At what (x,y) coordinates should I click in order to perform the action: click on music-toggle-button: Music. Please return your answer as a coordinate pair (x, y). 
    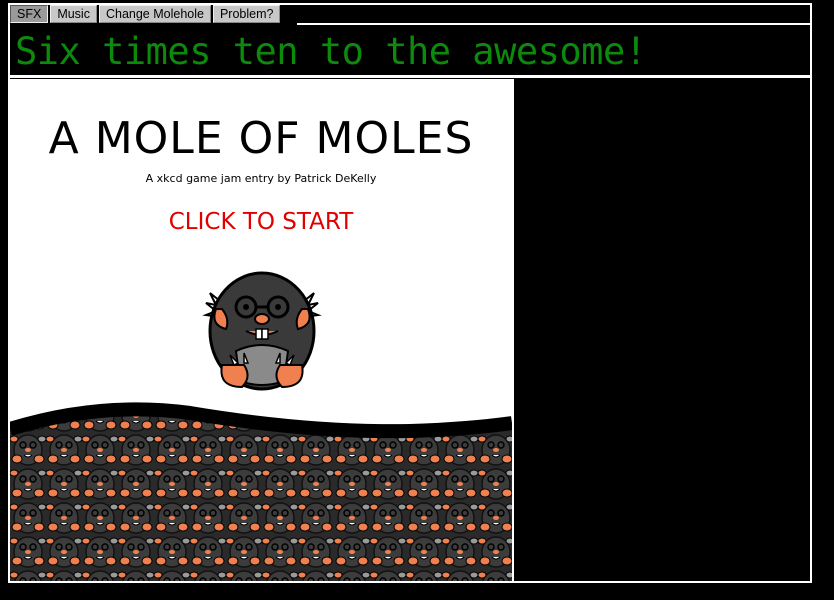
    Looking at the image, I should click on (73, 14).